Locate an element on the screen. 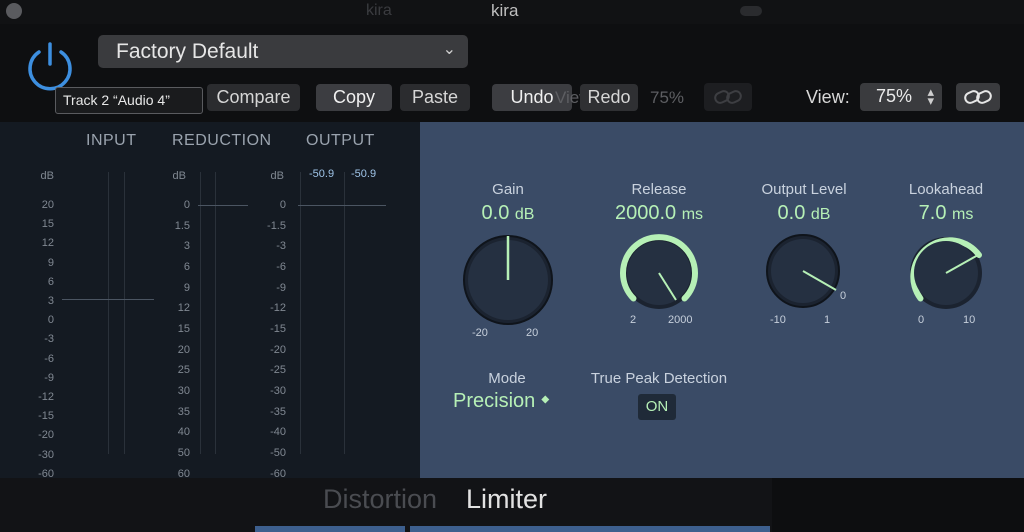 The width and height of the screenshot is (1024, 532). gain-label: Gain is located at coordinates (508, 189).